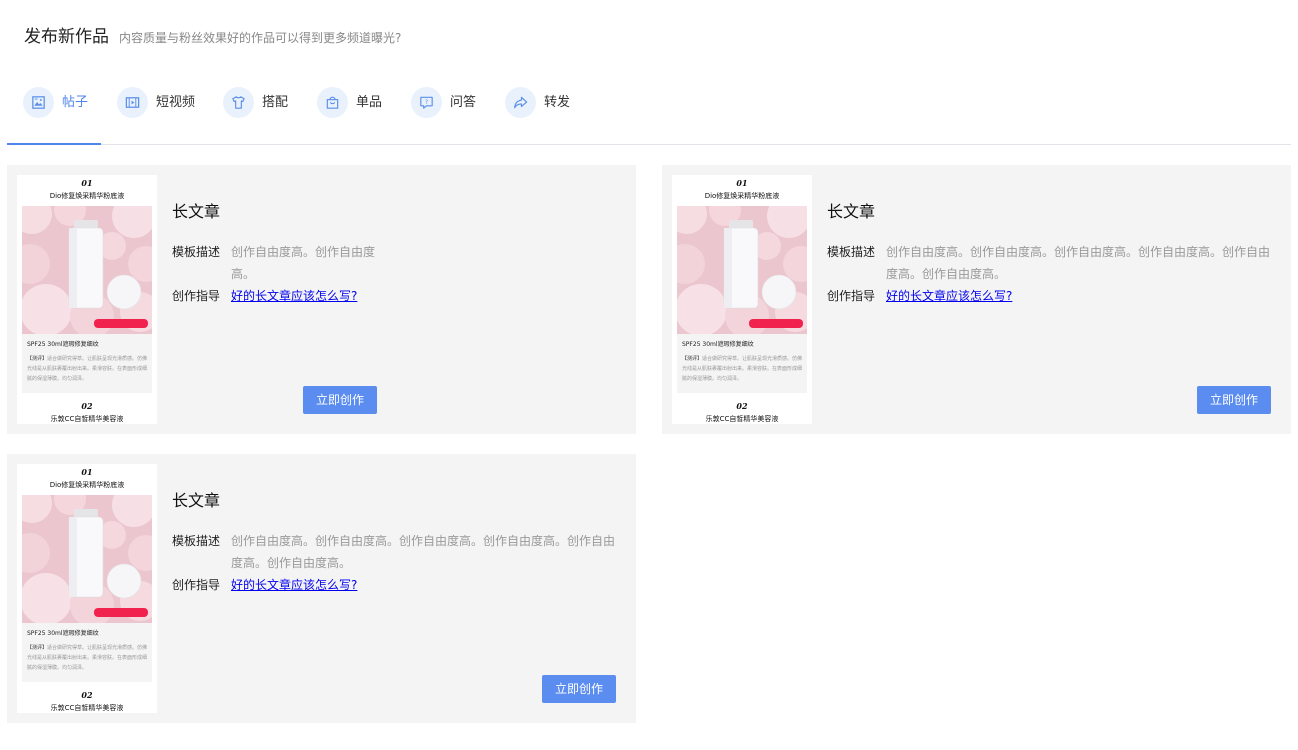 This screenshot has width=1298, height=750. I want to click on video-icon, so click(132, 102).